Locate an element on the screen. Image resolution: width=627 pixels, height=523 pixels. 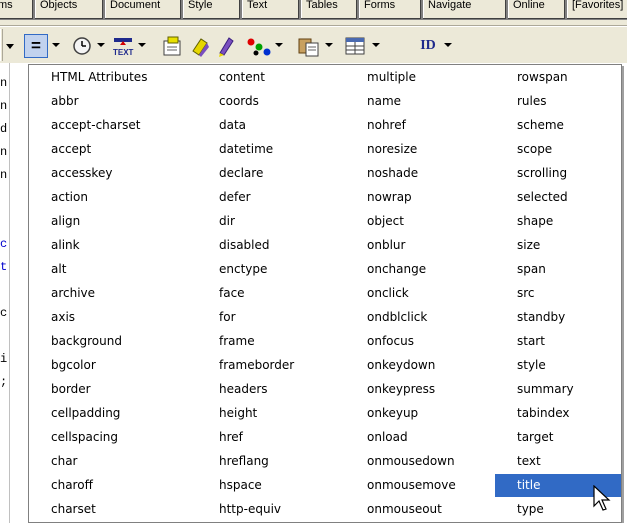
tab-online: Online is located at coordinates (536, 10).